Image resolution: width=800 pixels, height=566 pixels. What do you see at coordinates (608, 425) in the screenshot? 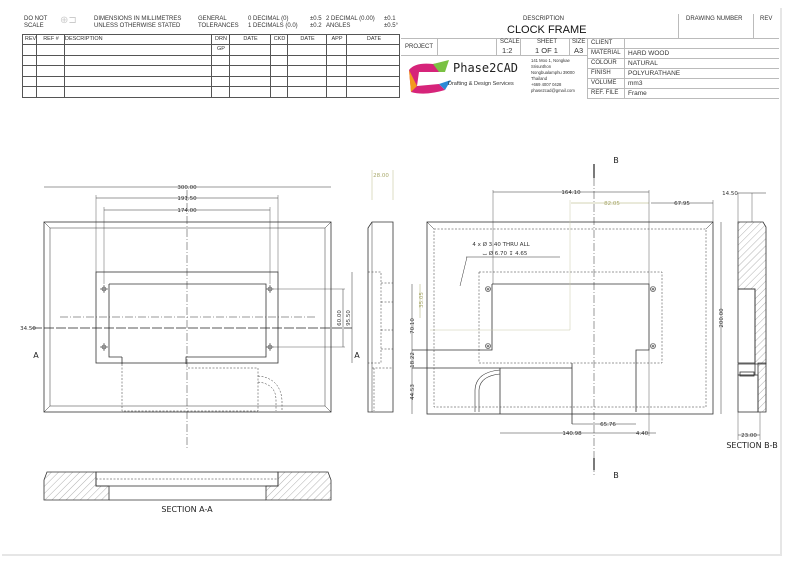
I see `dim-65: 65.76` at bounding box center [608, 425].